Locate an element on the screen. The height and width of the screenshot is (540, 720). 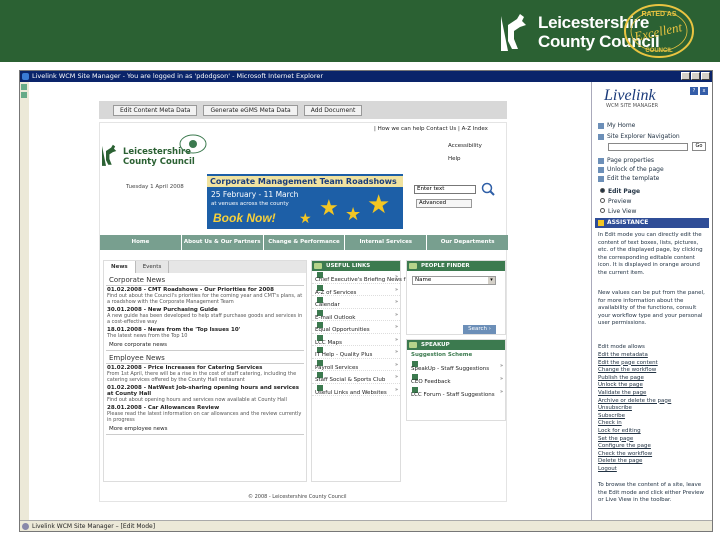
help-link: Edit the page content is located at coordinates (653, 364).